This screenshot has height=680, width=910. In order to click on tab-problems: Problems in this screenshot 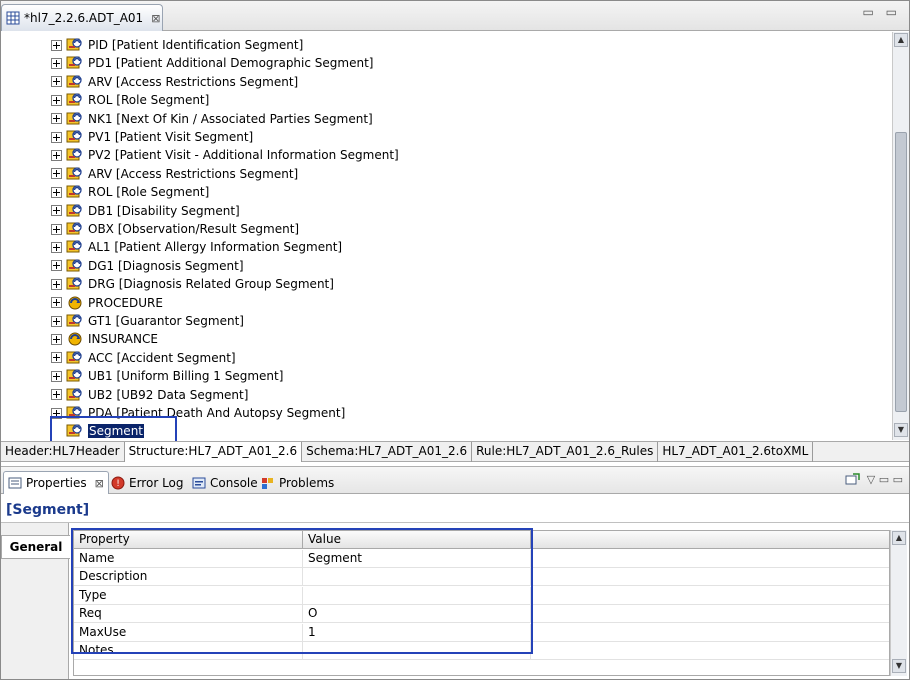, I will do `click(297, 482)`.